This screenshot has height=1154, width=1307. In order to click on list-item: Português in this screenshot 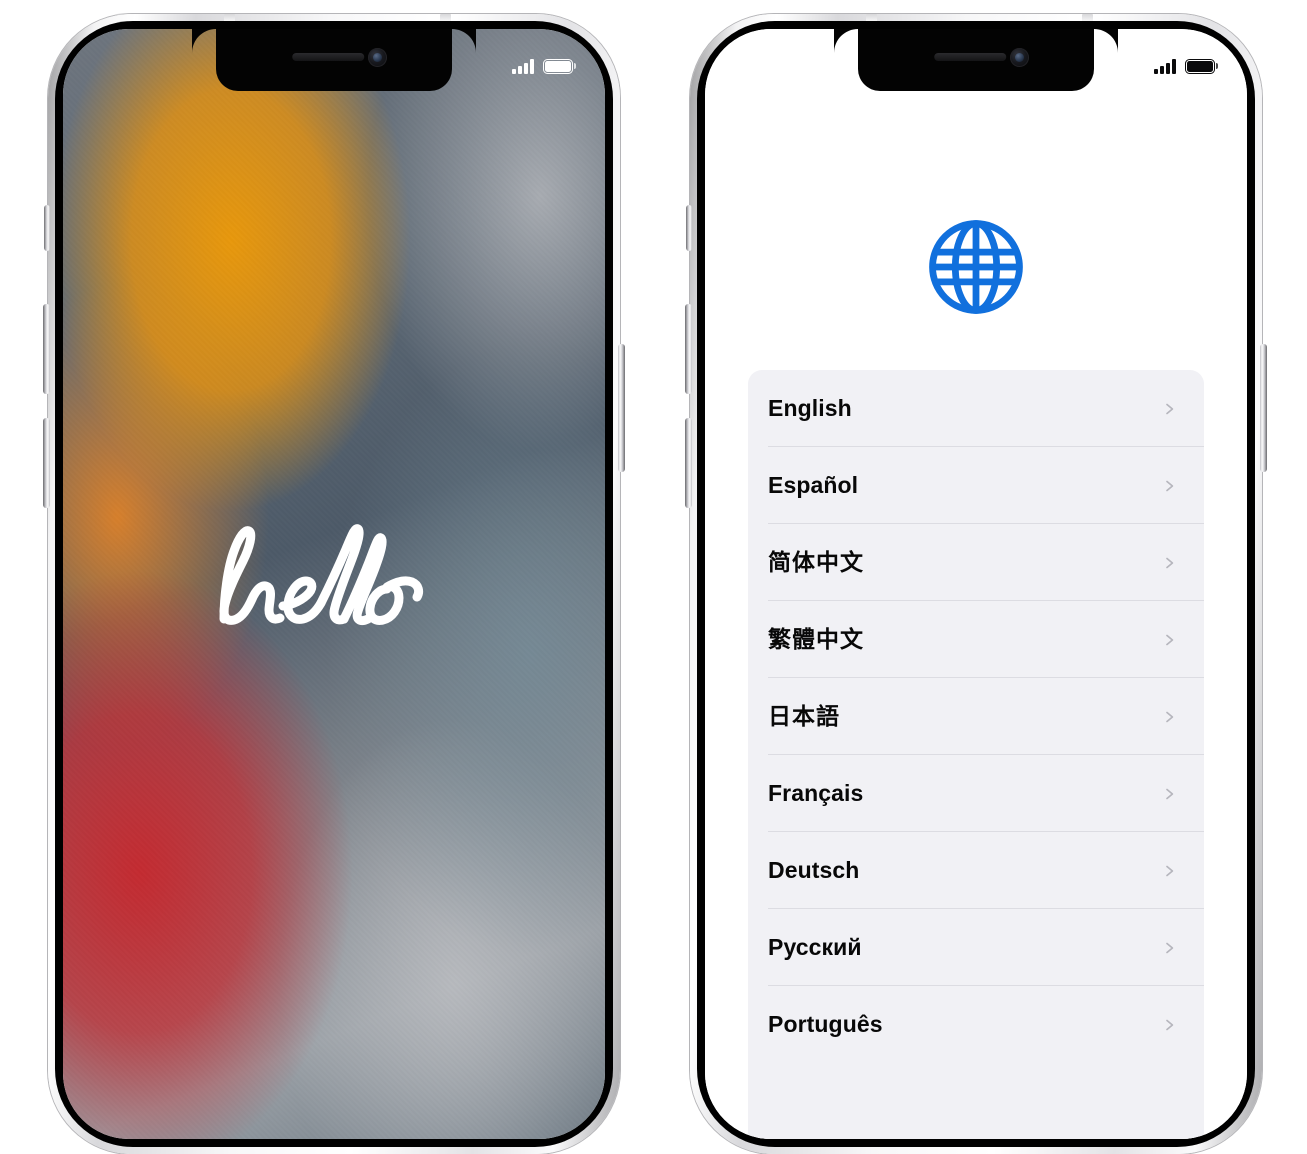, I will do `click(976, 1024)`.